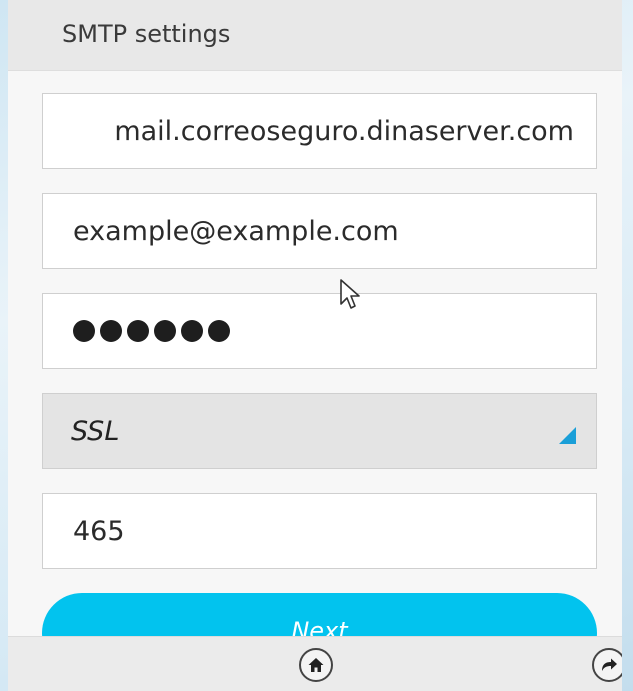 Image resolution: width=633 pixels, height=691 pixels. I want to click on smtp-server-field: mail.correoseguro.dinaserver.com, so click(319, 131).